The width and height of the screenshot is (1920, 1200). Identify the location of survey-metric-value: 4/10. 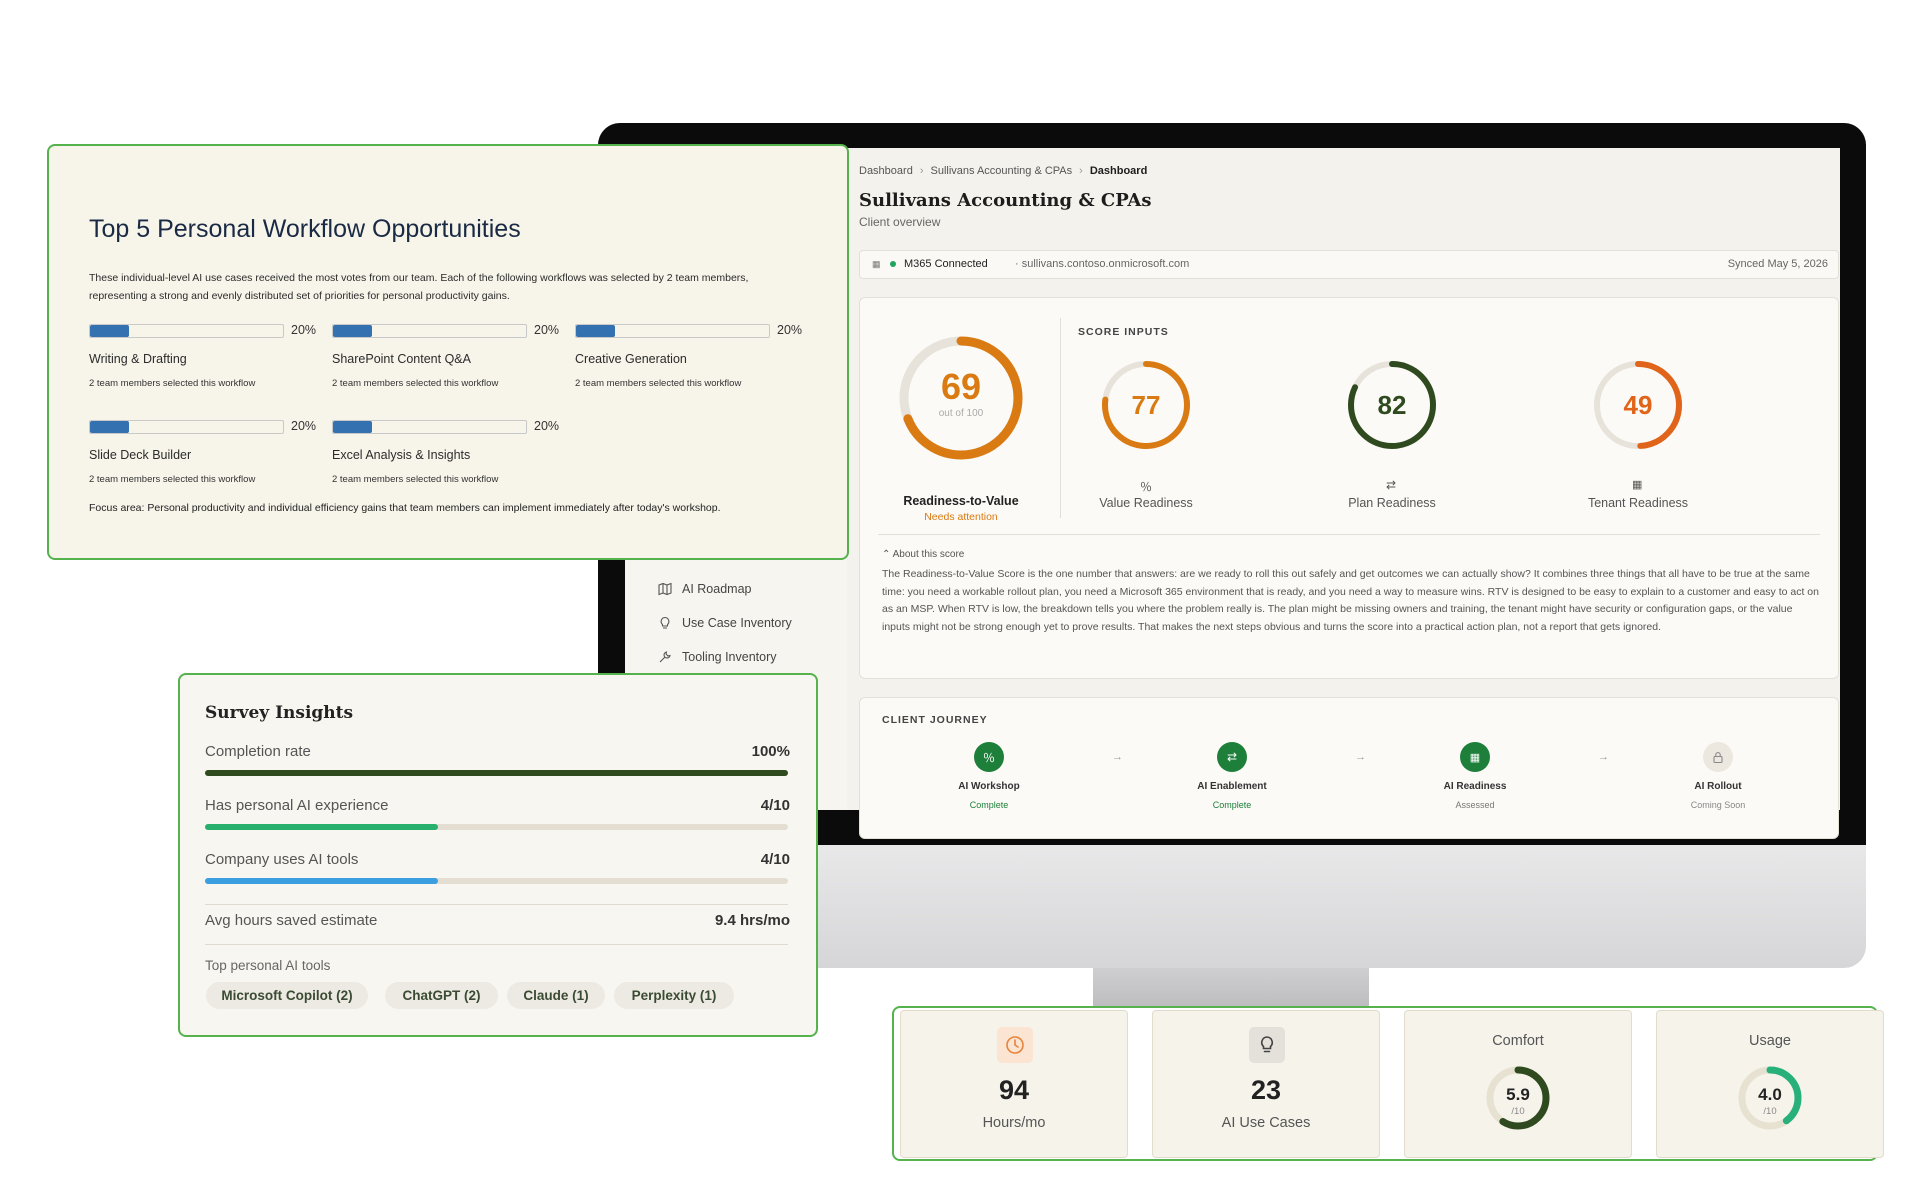
(775, 805).